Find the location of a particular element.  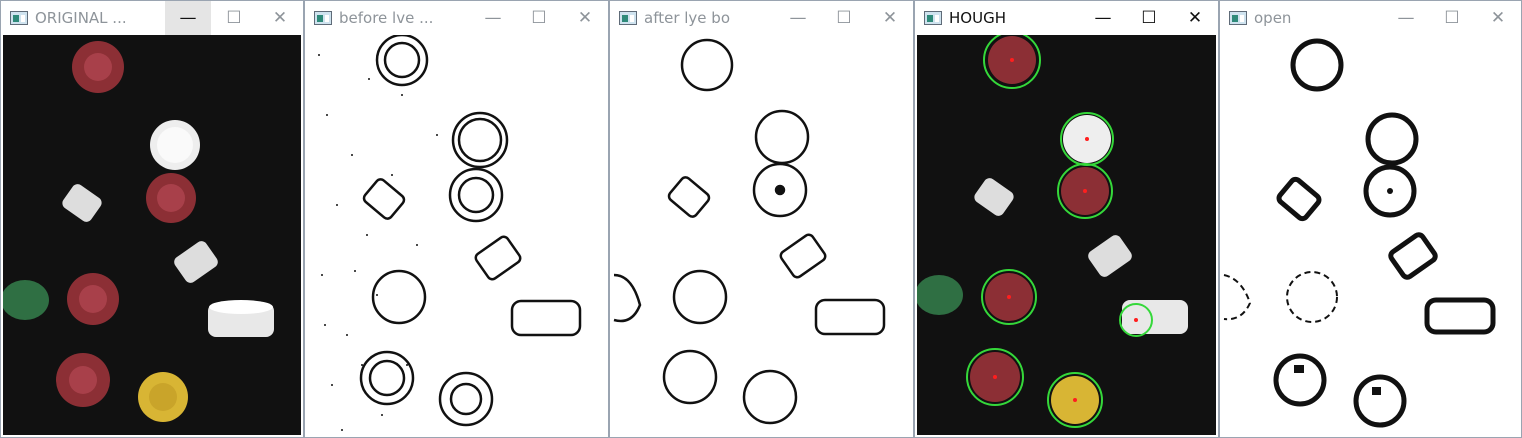

window-title: HOUGH is located at coordinates (977, 18).